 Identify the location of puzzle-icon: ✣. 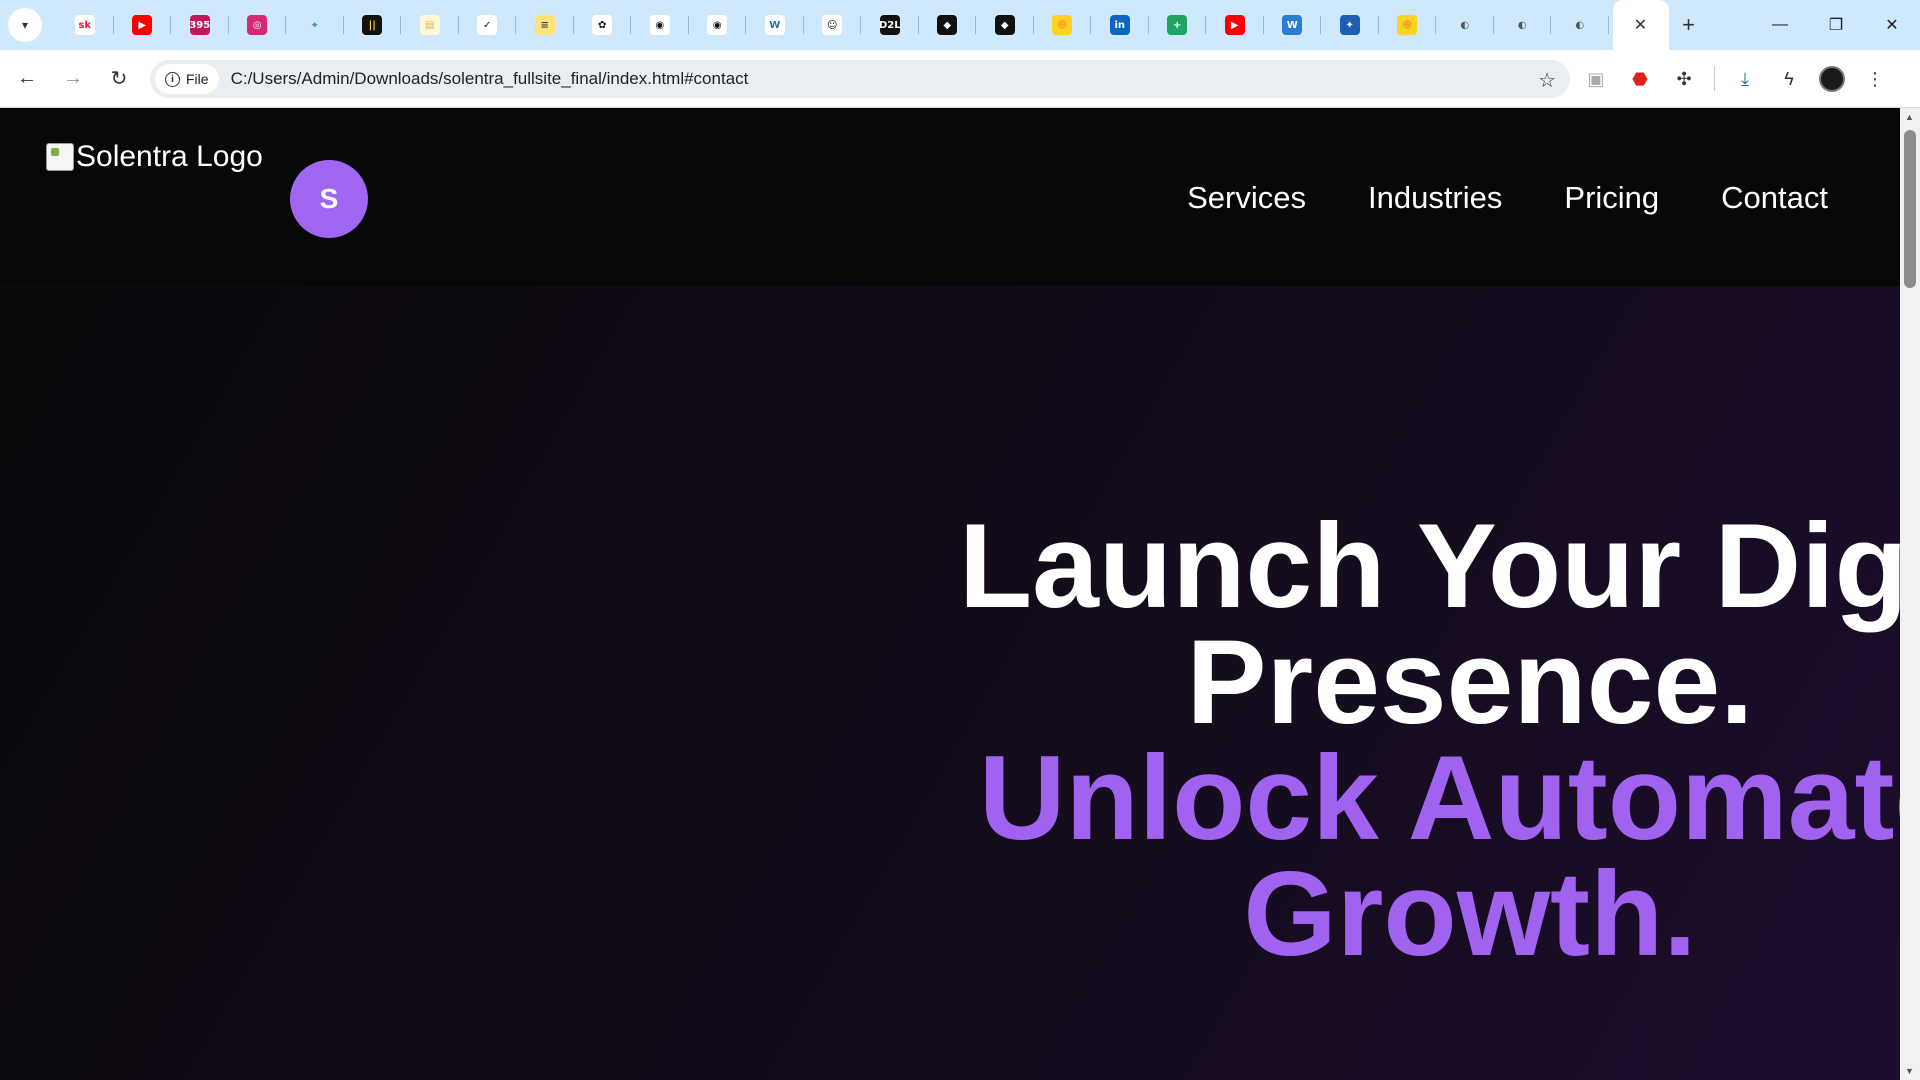
(1684, 79).